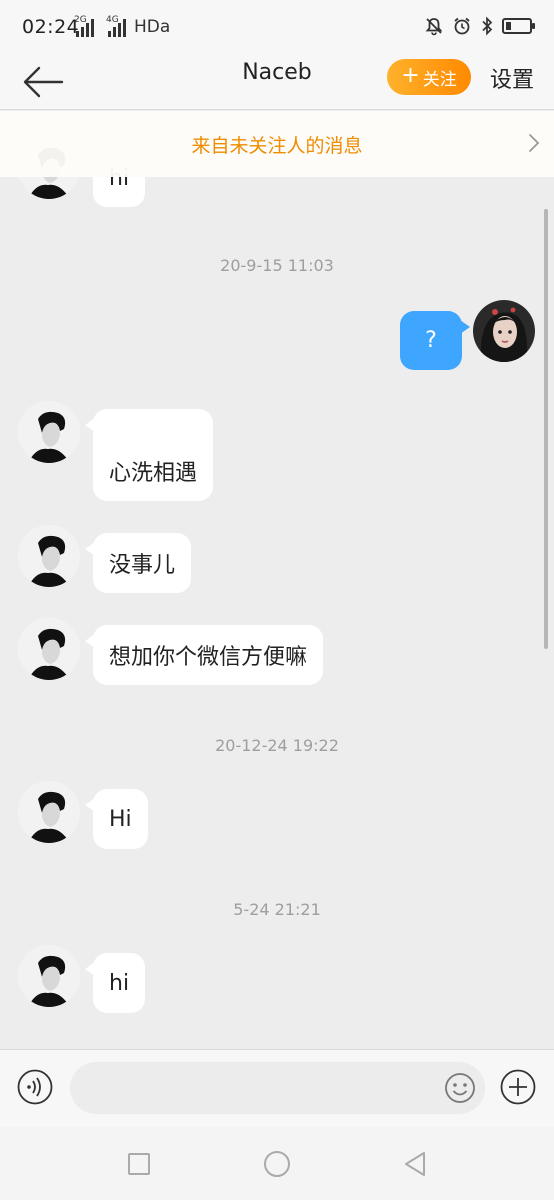 The image size is (554, 1200). What do you see at coordinates (204, 655) in the screenshot?
I see `message-bubble: 想加你个微信方便嘛` at bounding box center [204, 655].